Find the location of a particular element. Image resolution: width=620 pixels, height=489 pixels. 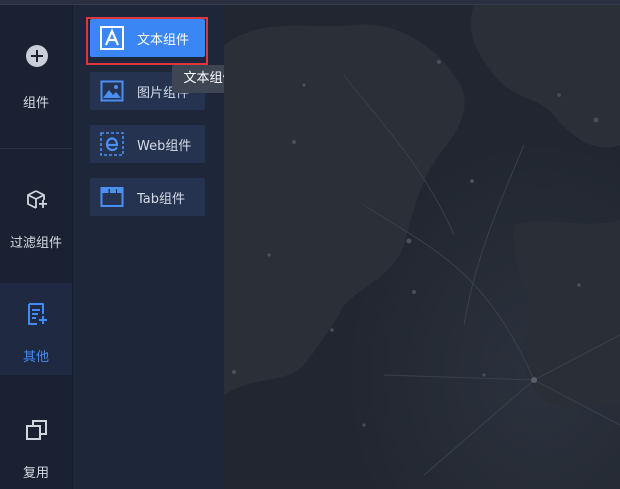

rail-item-label: 其他 is located at coordinates (35, 357).